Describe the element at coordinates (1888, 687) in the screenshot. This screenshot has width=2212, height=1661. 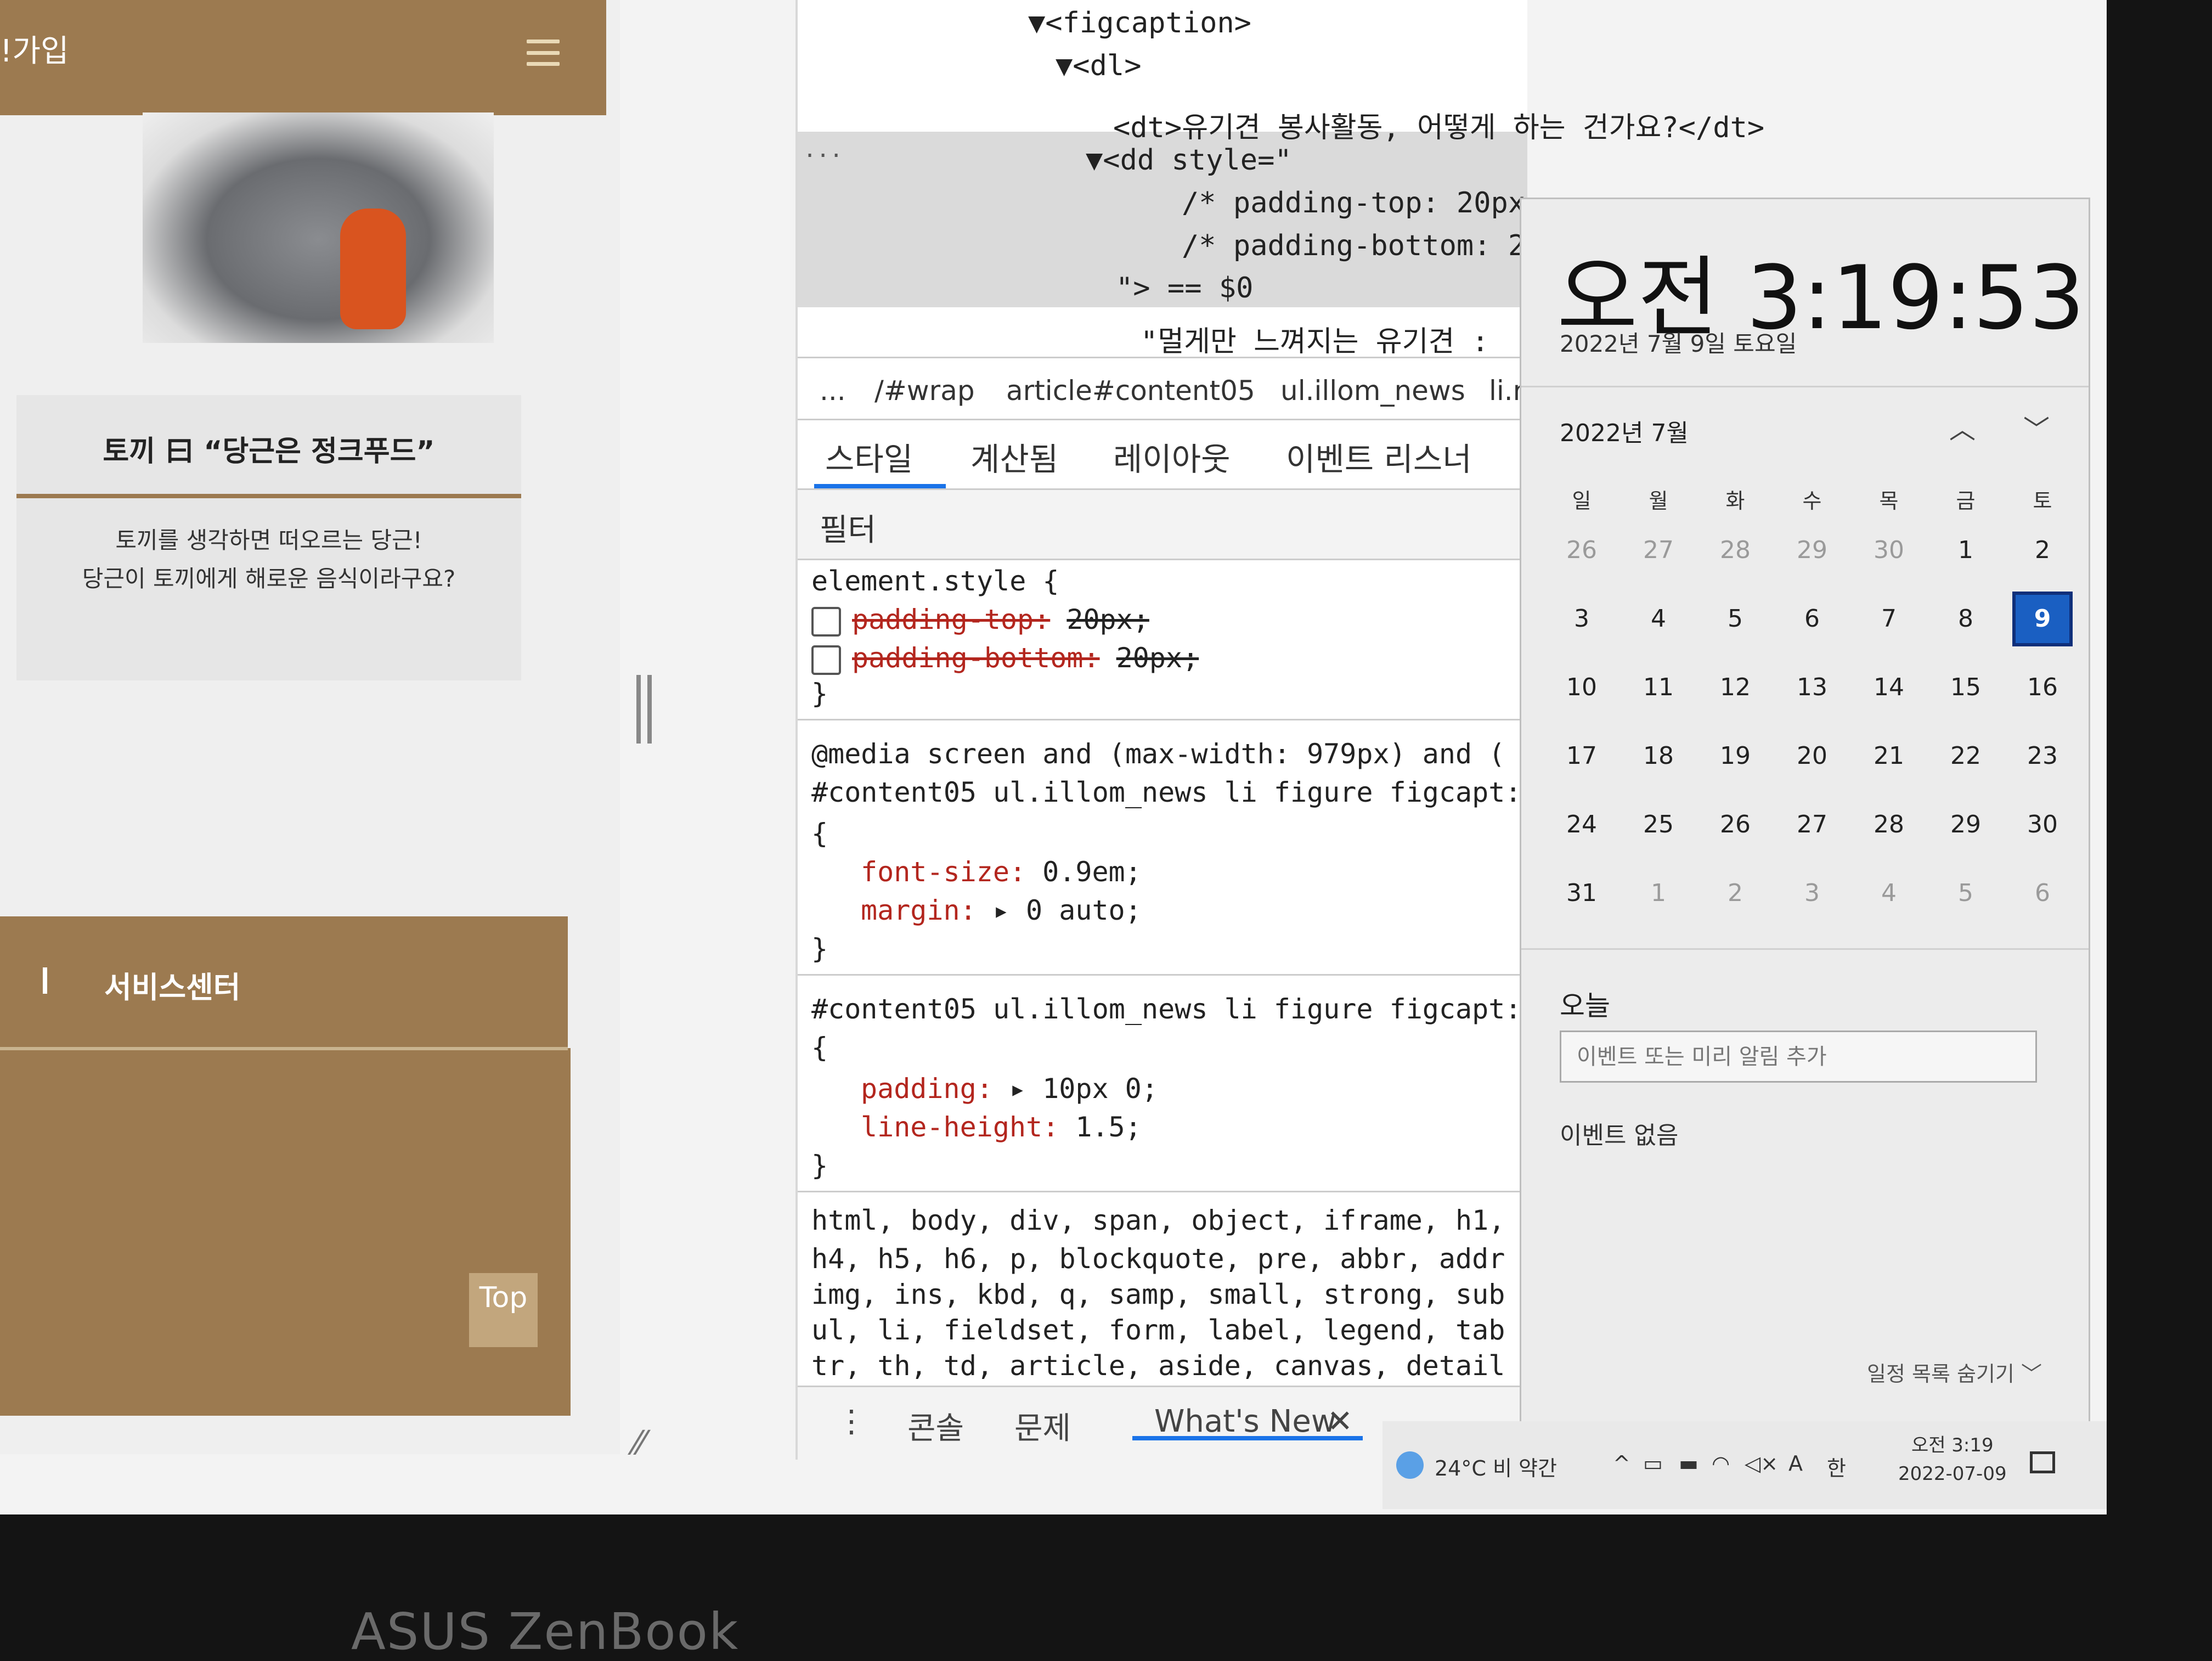
I see `calendar-day: 14` at that location.